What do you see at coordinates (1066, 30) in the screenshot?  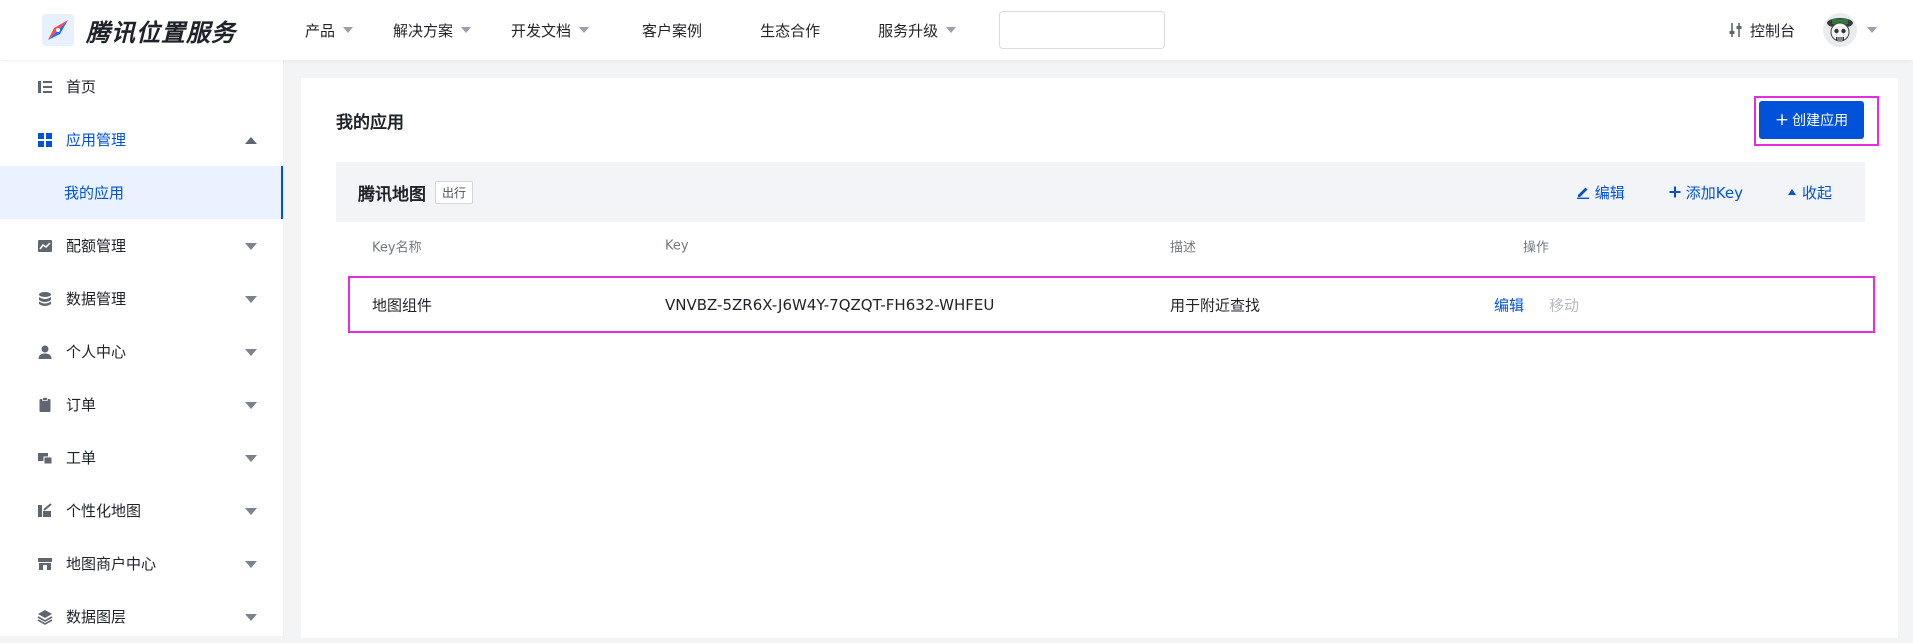 I see `search-input` at bounding box center [1066, 30].